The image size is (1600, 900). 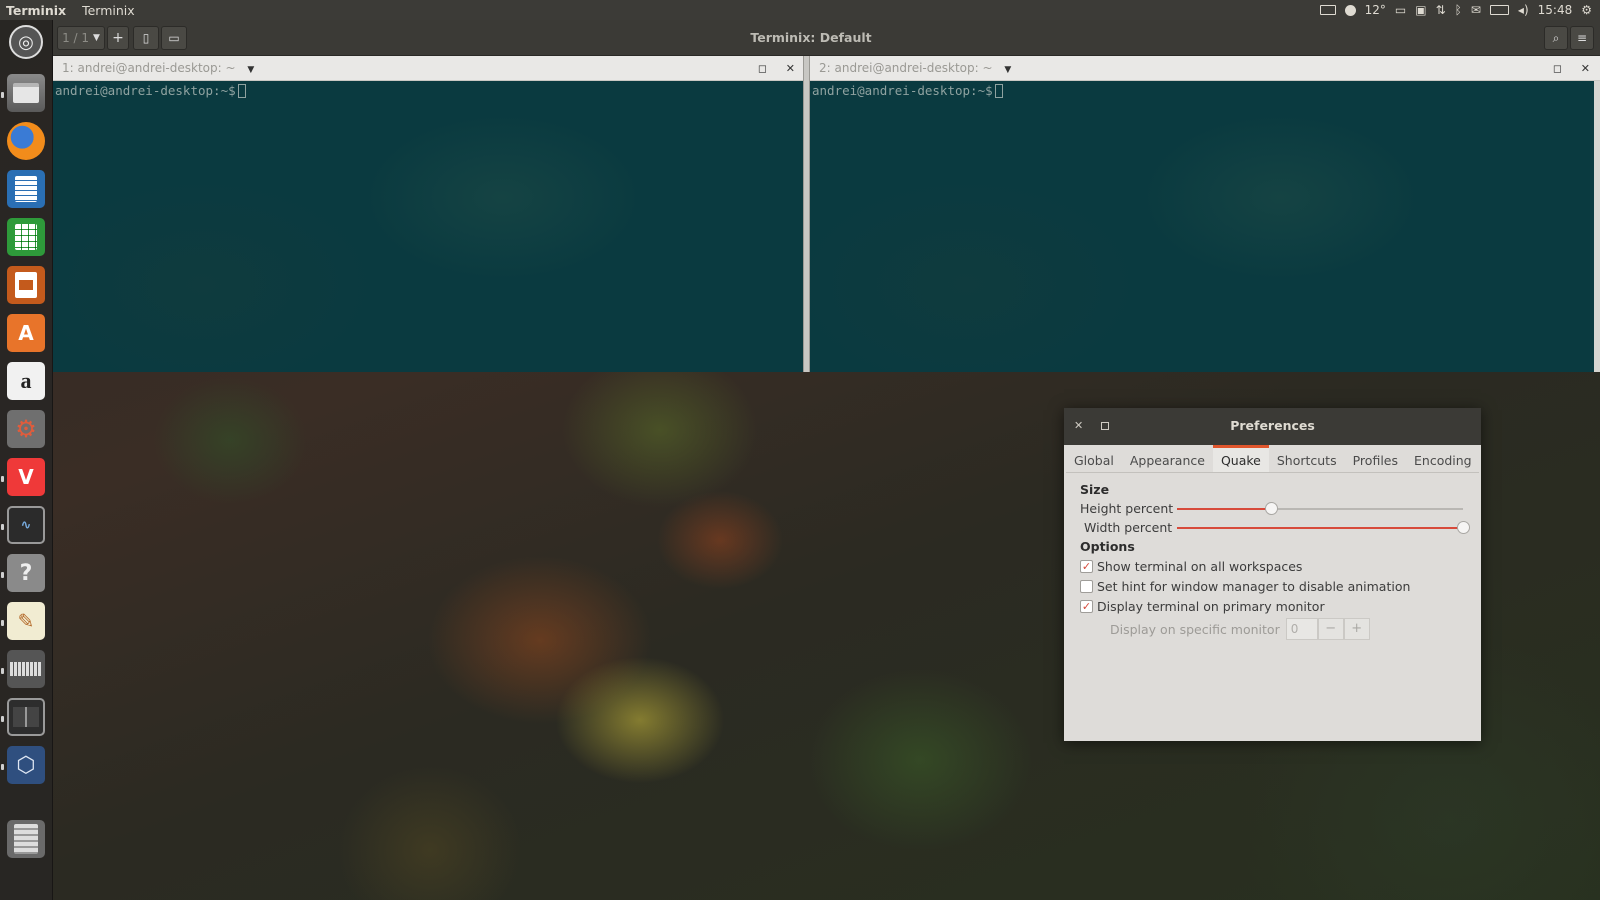 I want to click on software-center-icon: A, so click(x=26, y=333).